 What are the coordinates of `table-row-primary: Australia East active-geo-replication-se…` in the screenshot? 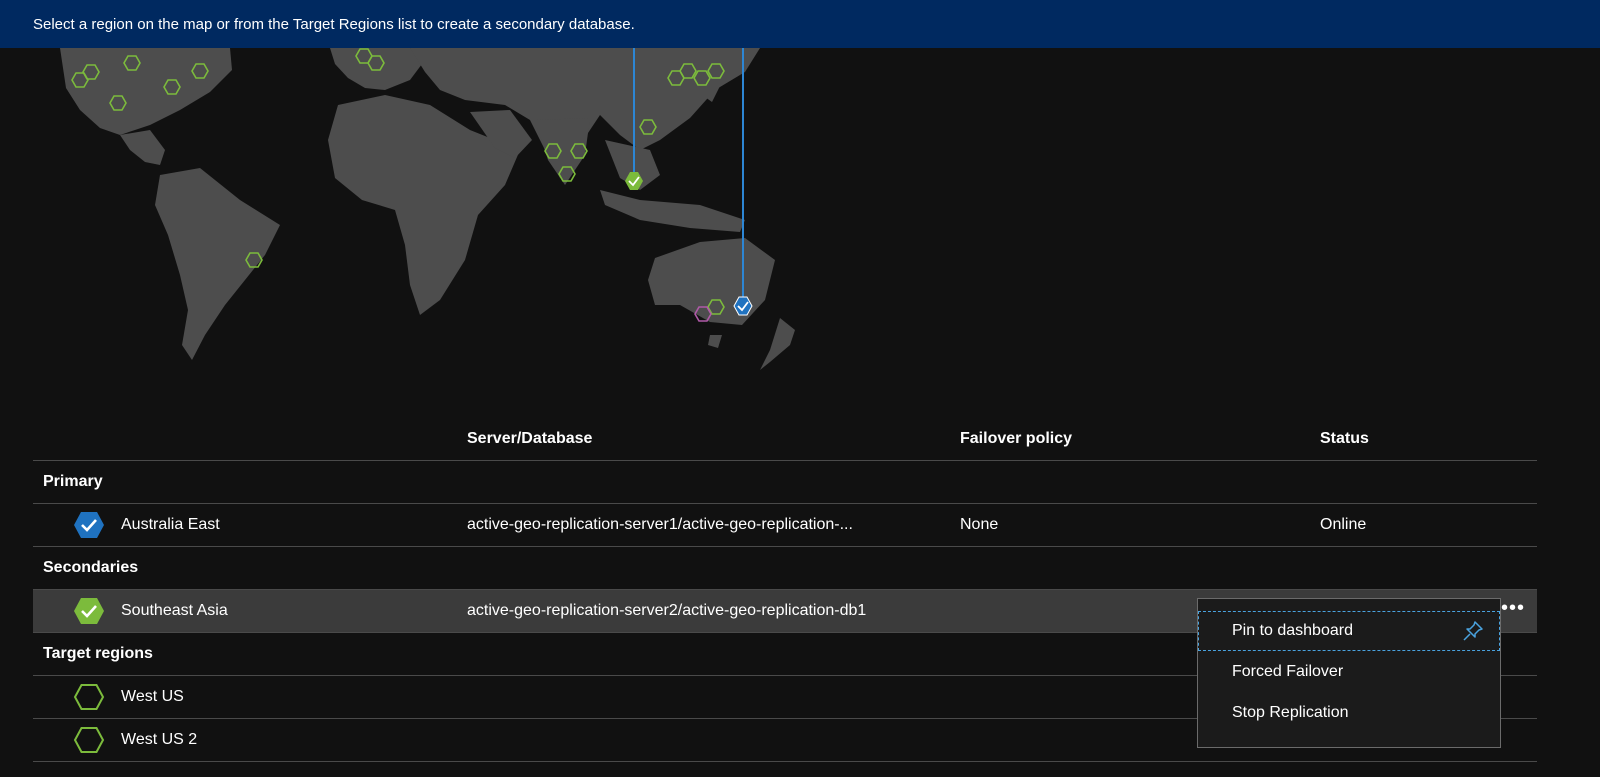 It's located at (785, 525).